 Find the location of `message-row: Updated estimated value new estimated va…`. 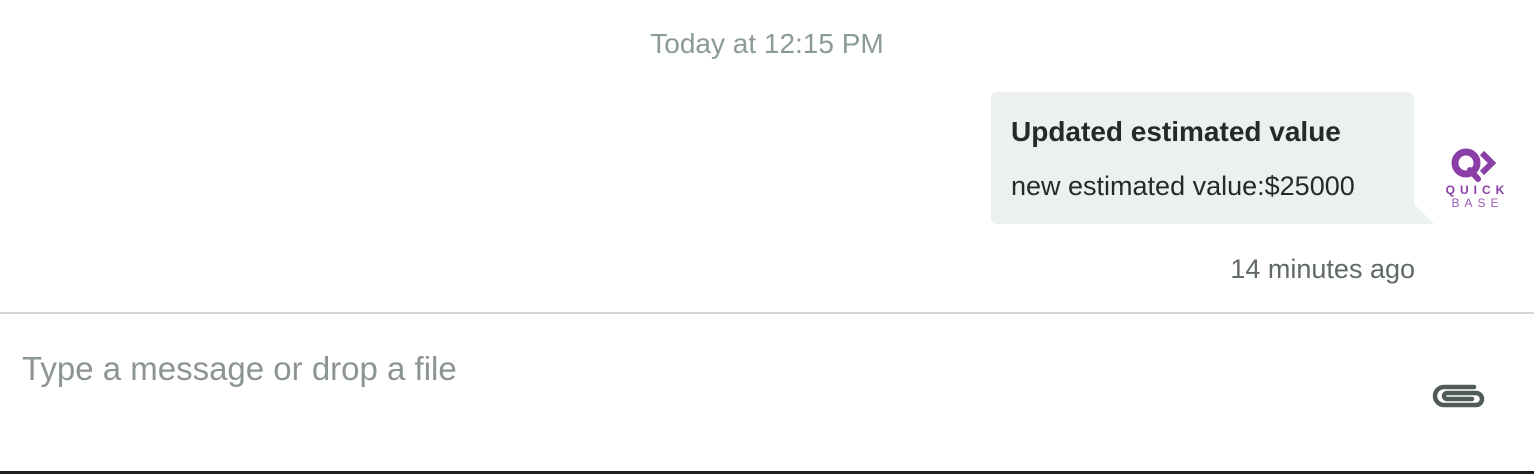

message-row: Updated estimated value new estimated va… is located at coordinates (1252, 159).